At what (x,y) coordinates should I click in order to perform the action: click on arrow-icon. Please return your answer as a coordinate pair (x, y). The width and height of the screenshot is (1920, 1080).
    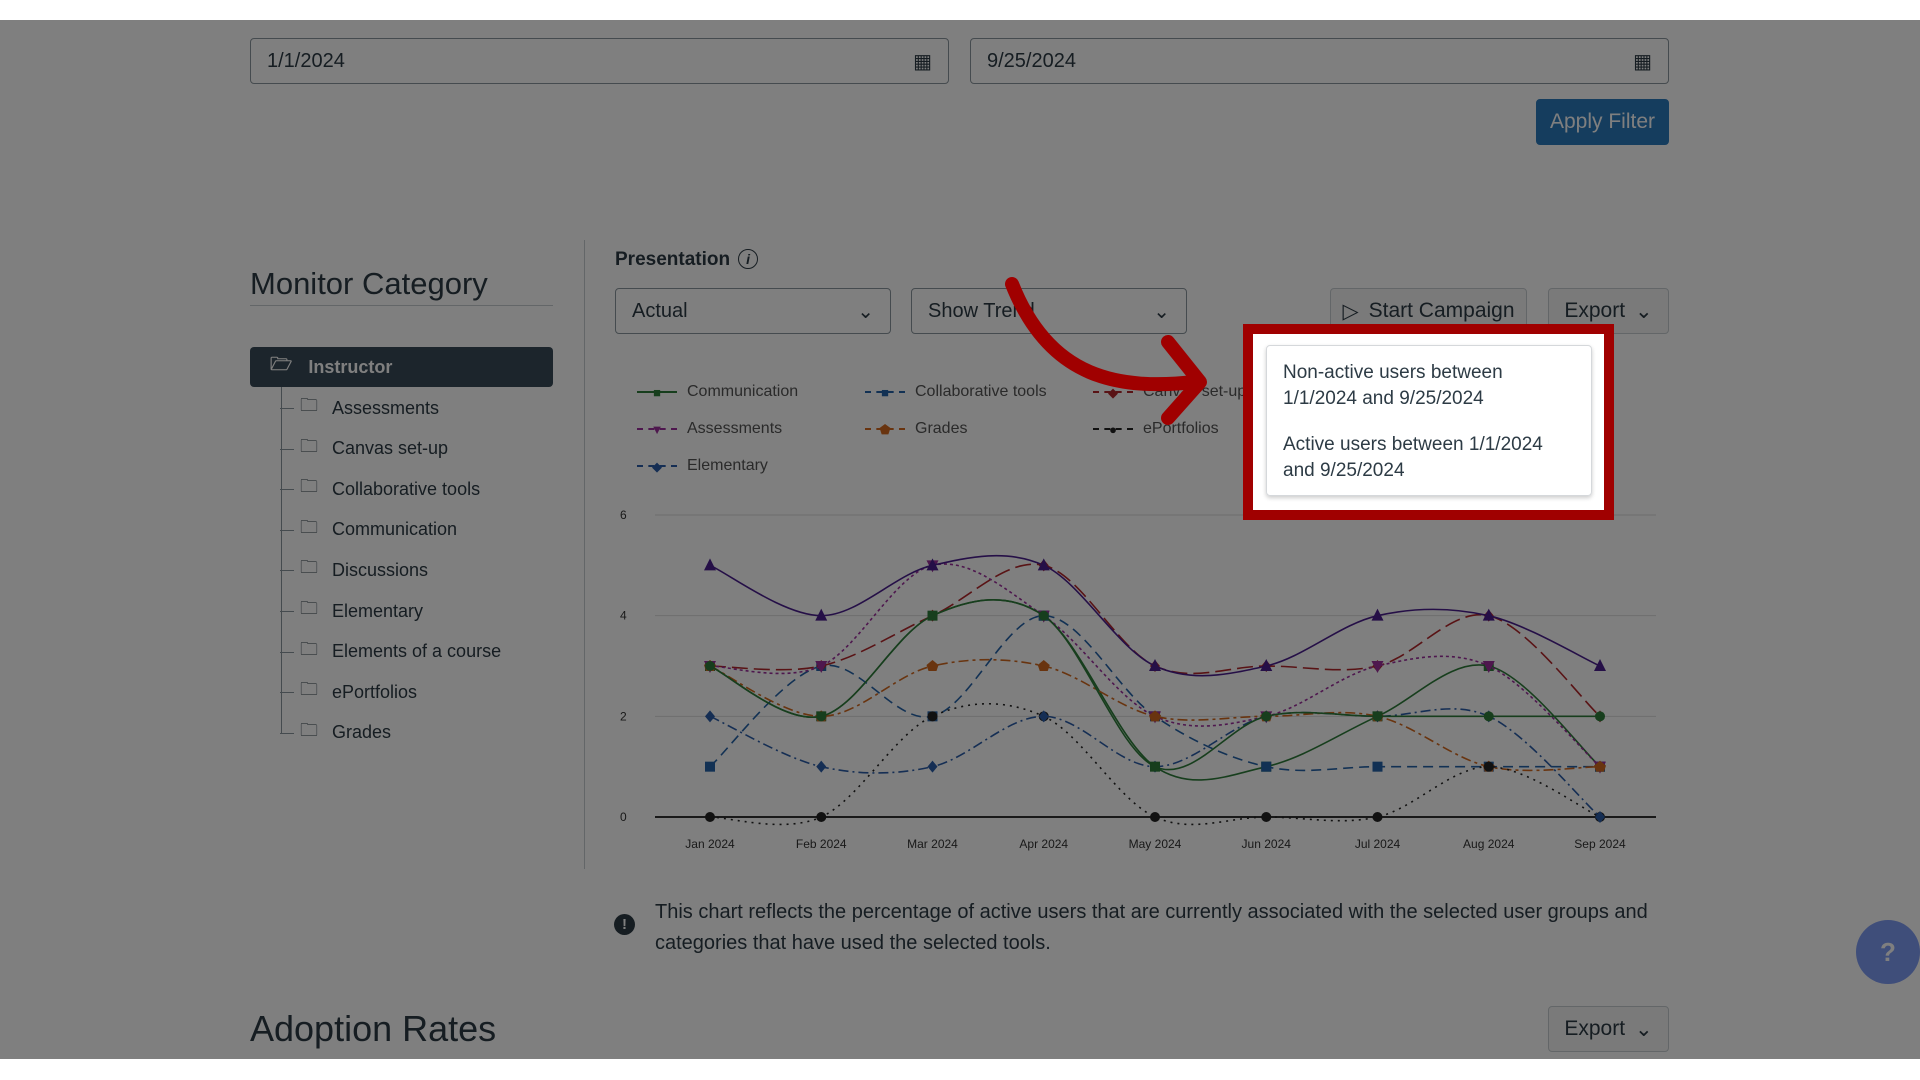
    Looking at the image, I should click on (1106, 351).